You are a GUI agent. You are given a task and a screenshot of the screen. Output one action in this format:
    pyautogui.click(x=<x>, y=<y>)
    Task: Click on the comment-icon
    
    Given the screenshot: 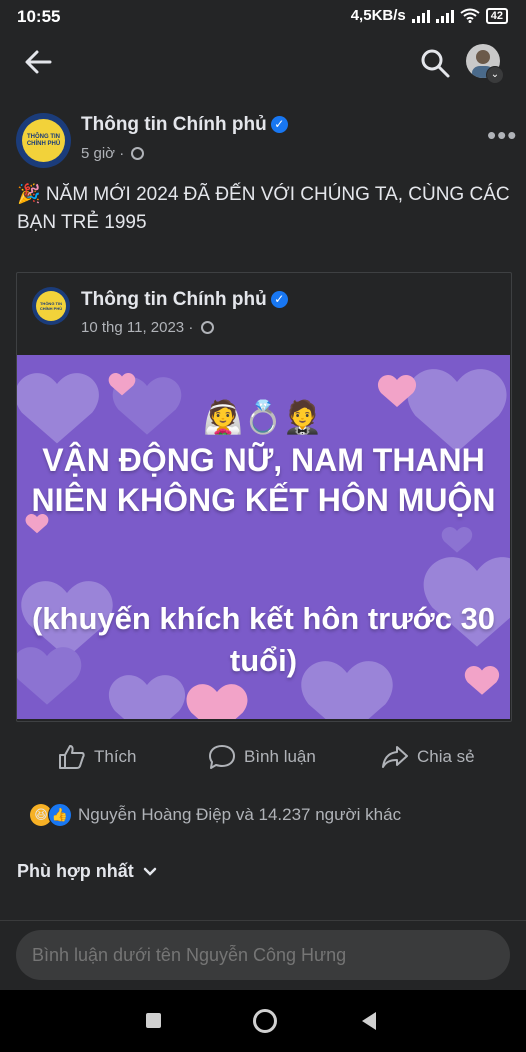 What is the action you would take?
    pyautogui.click(x=222, y=757)
    